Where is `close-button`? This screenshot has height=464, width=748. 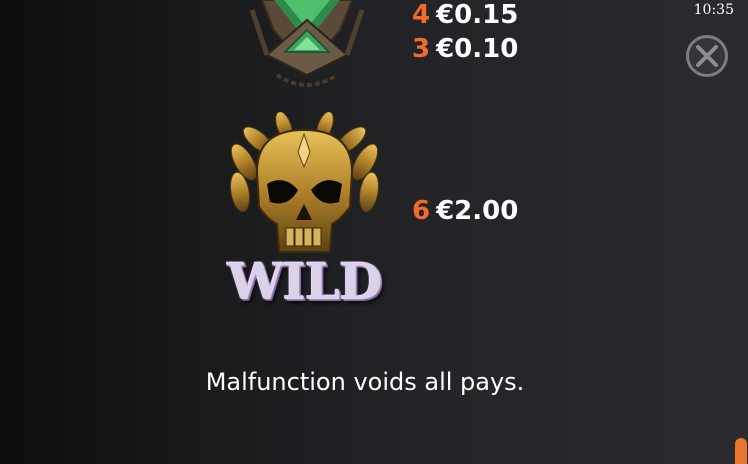 close-button is located at coordinates (707, 56).